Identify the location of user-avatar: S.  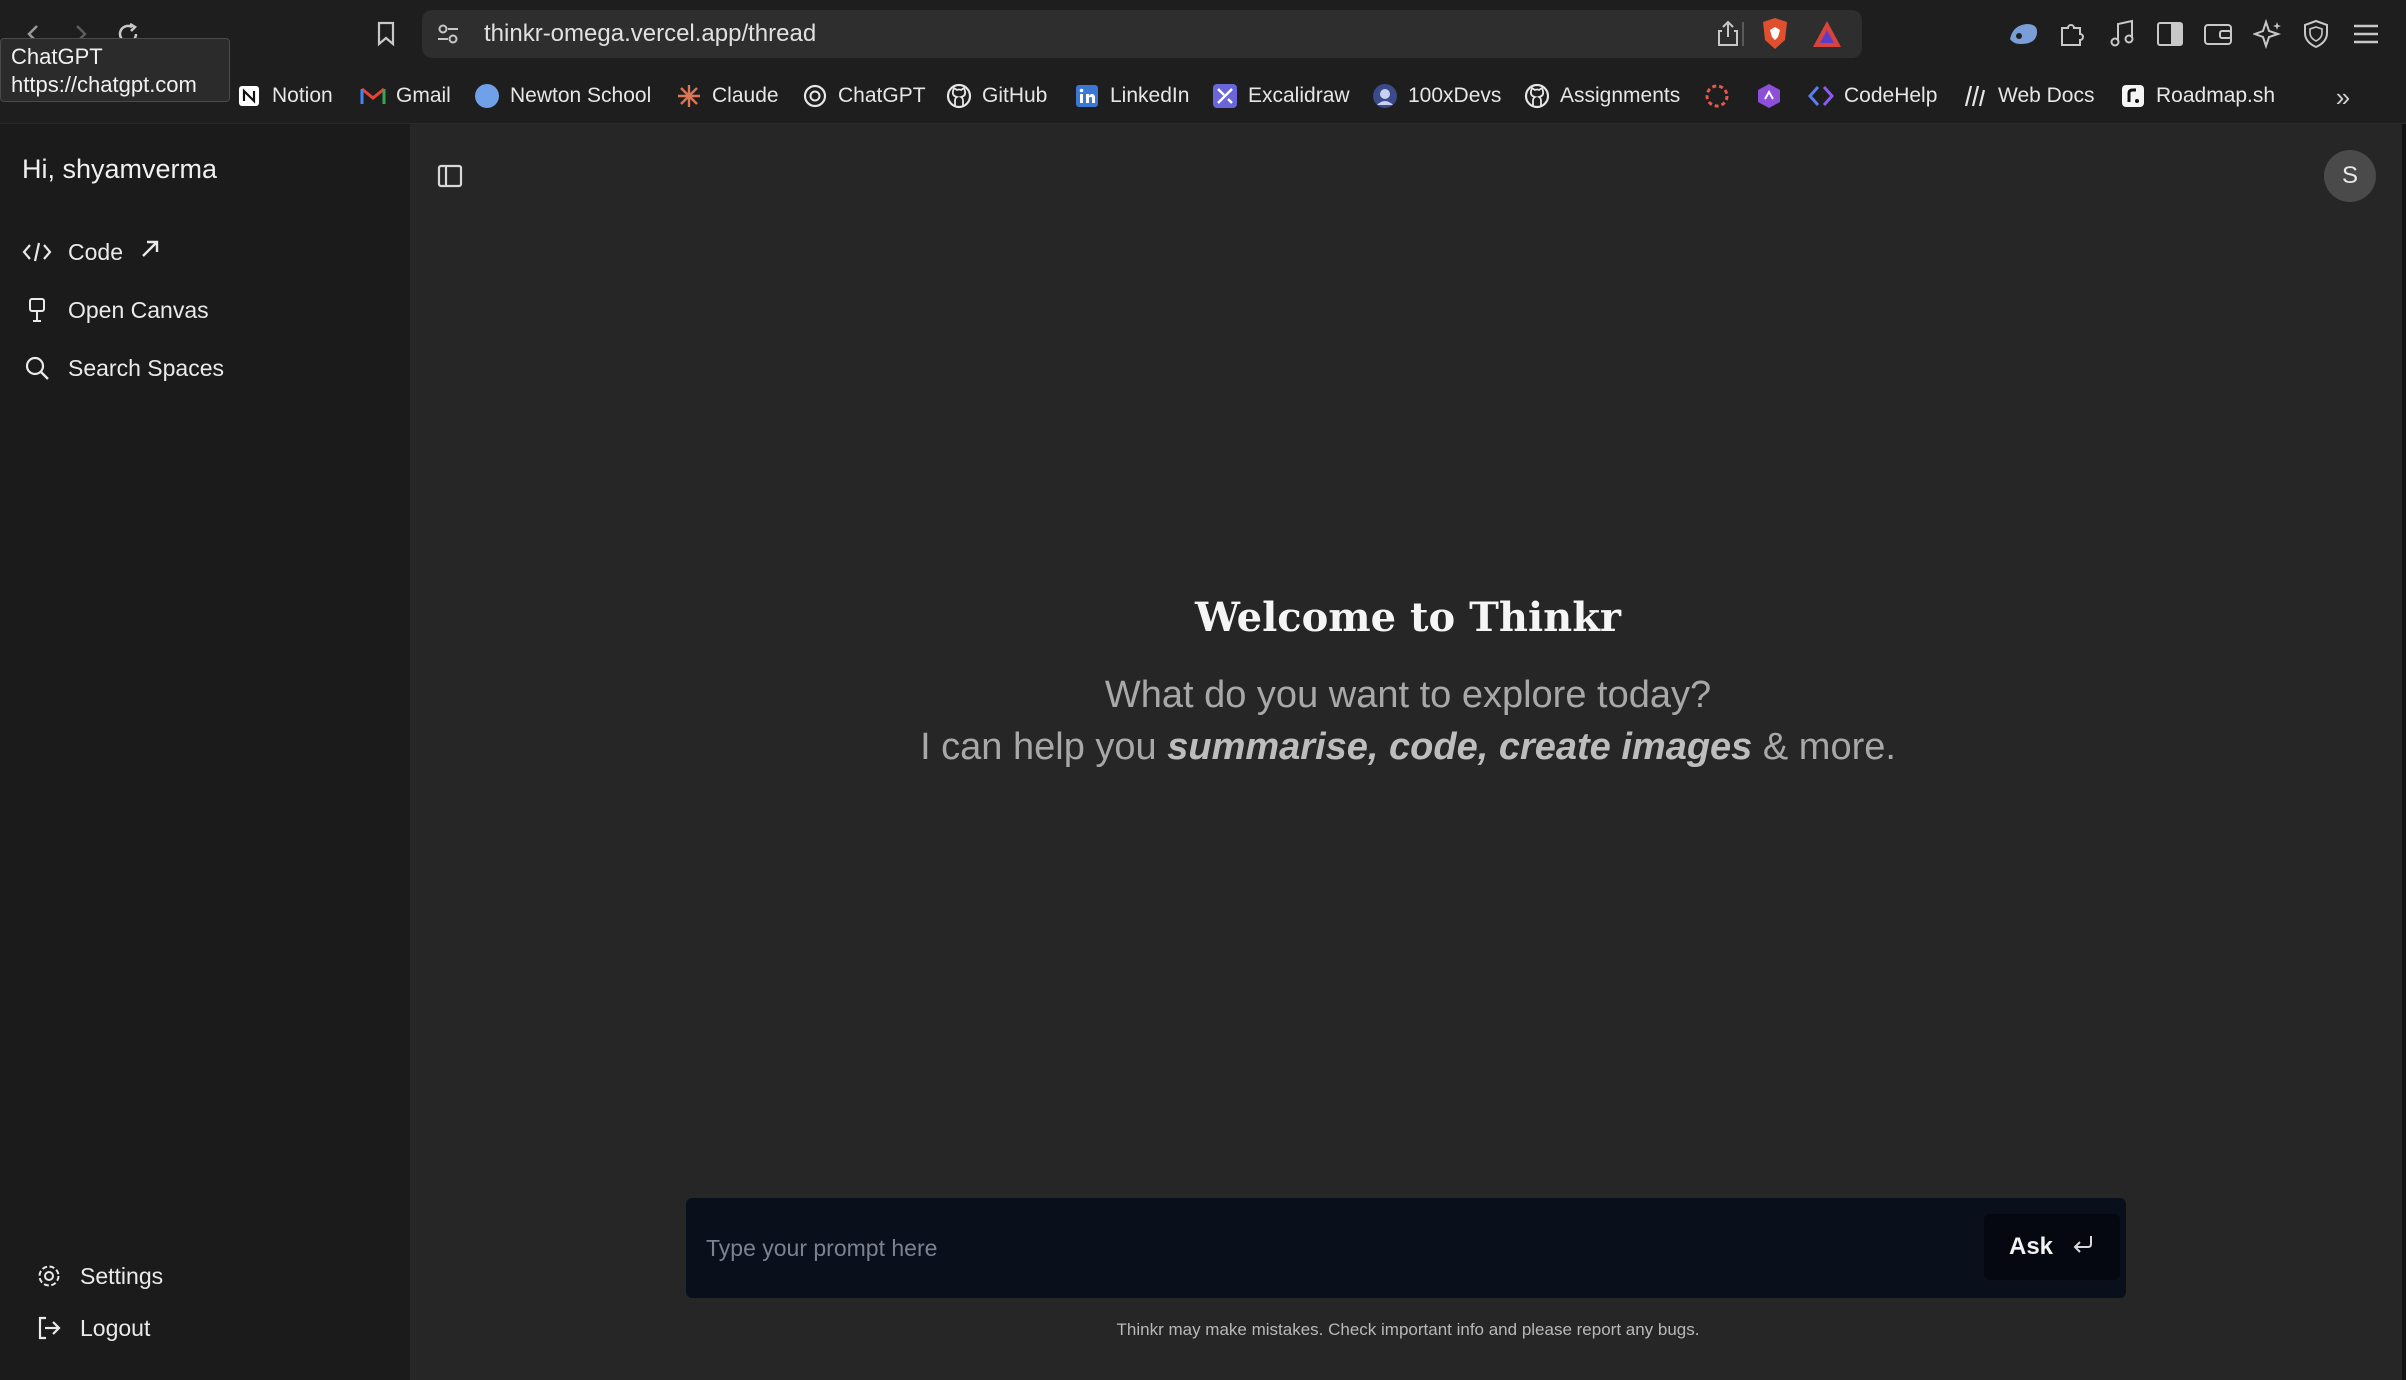
(2350, 176).